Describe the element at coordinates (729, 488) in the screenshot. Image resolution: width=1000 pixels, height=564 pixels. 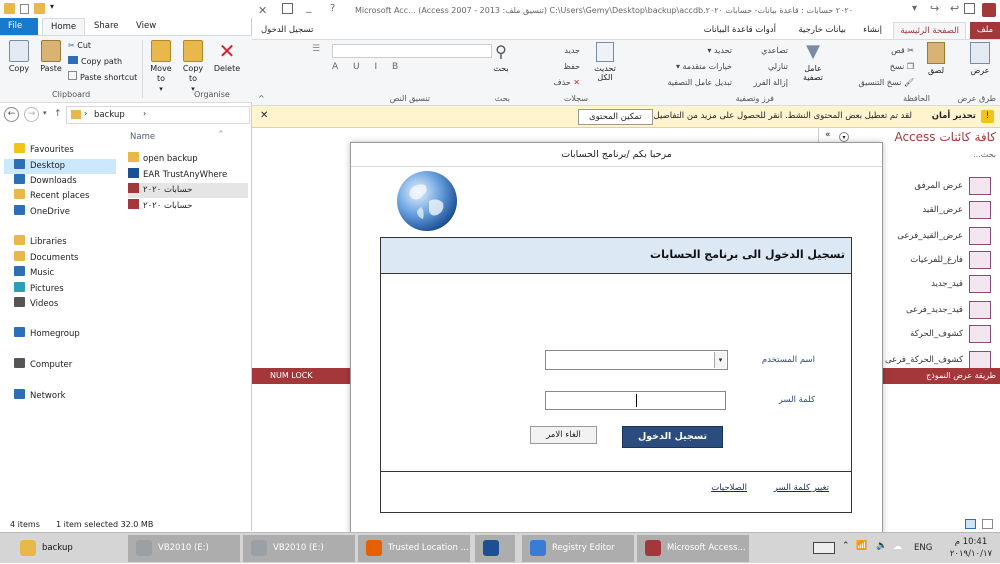
I see `permissions-link: الصلاحيات` at that location.